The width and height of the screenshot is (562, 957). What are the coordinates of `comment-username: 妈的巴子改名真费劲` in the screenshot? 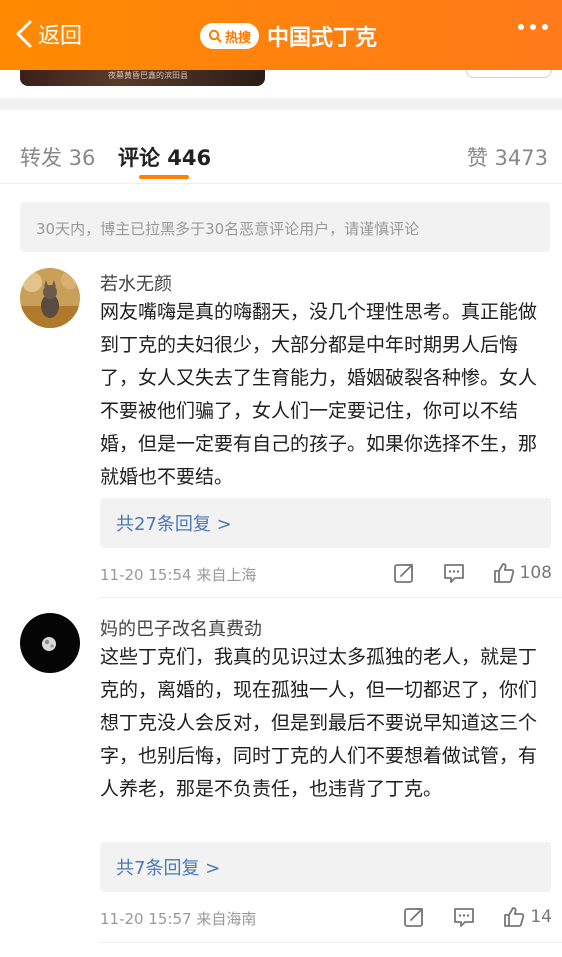 It's located at (181, 628).